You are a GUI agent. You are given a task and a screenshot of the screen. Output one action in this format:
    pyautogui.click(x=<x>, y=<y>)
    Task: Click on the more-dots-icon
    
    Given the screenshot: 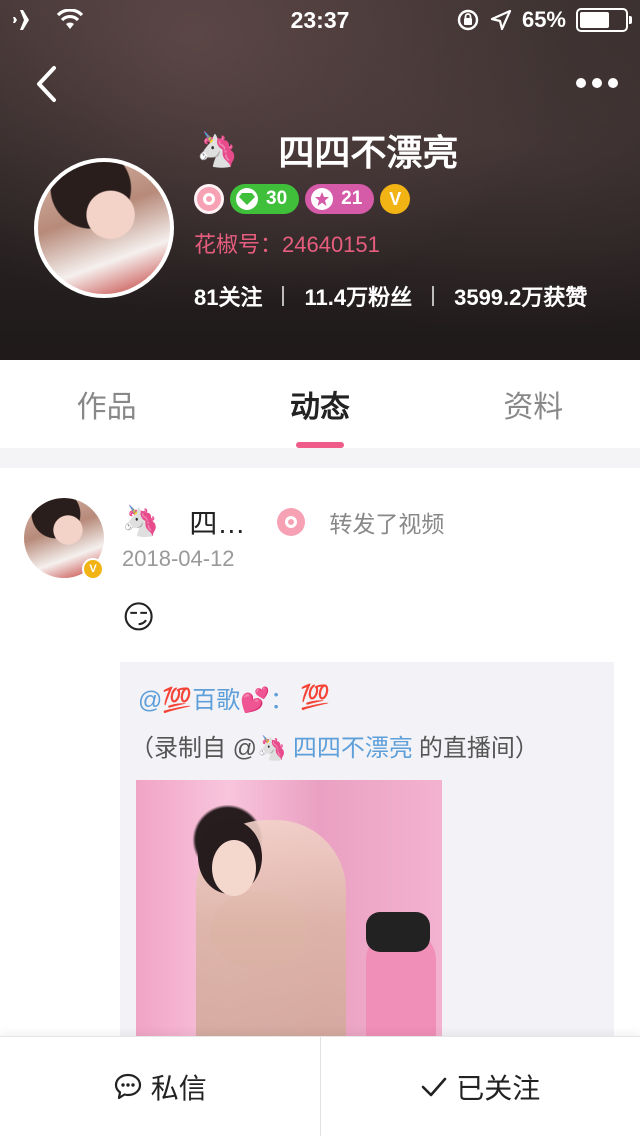 What is the action you would take?
    pyautogui.click(x=581, y=83)
    